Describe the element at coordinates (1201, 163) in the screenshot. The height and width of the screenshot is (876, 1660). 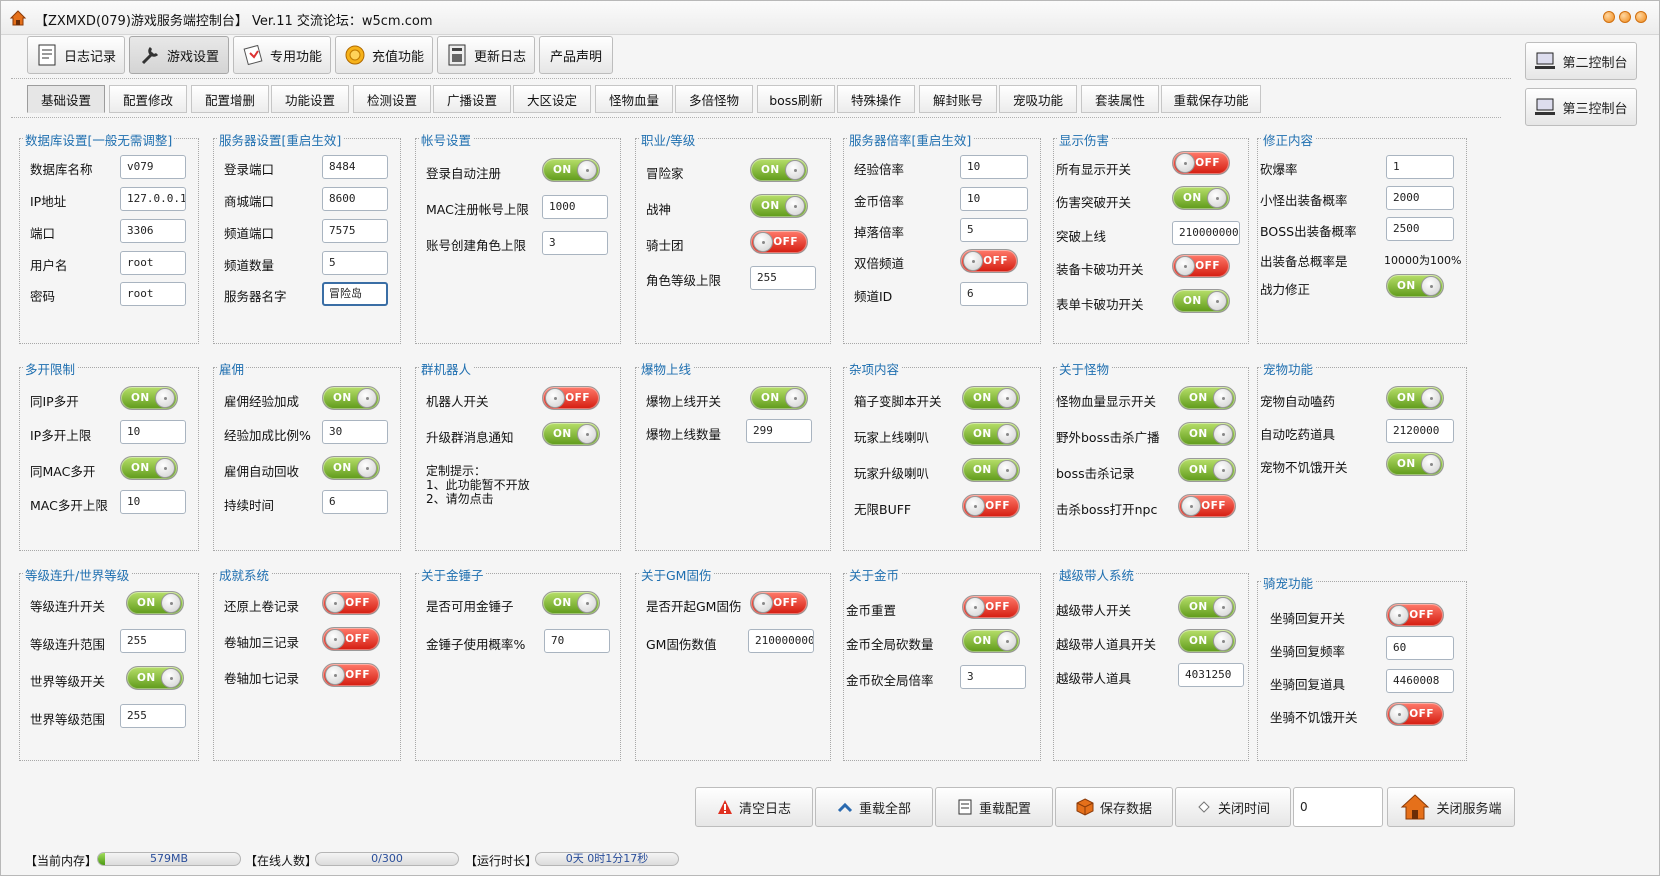
I see `show-all-toggle: OFF` at that location.